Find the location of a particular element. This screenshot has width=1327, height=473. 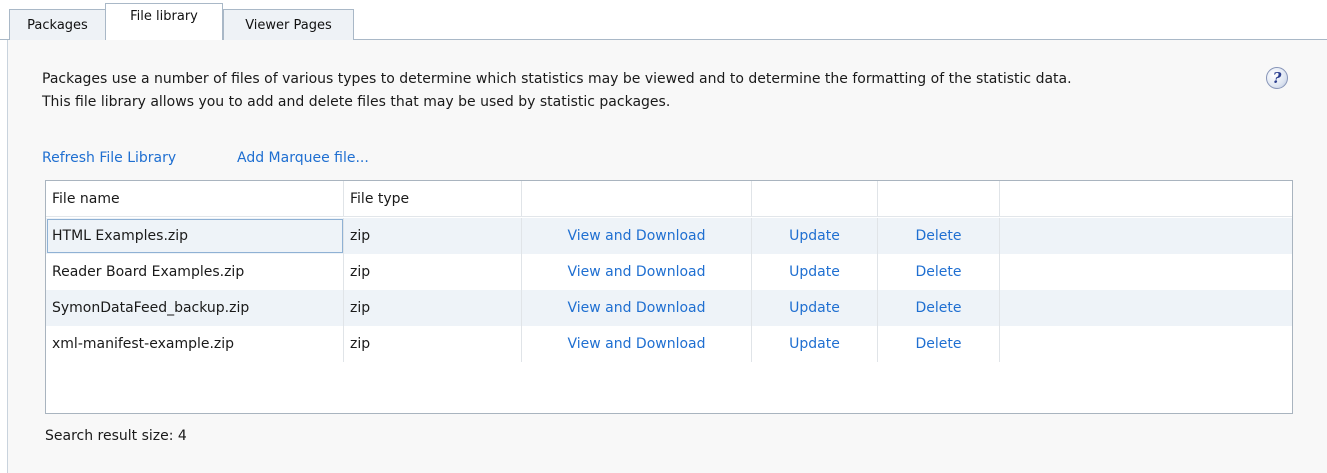

refresh-file-library-link: Refresh File Library is located at coordinates (109, 158).